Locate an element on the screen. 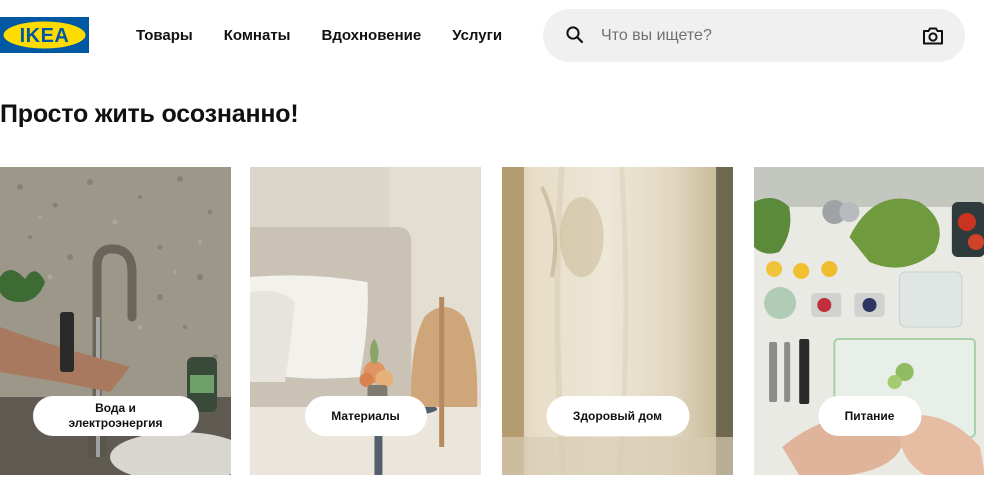 This screenshot has width=984, height=491. card-label-nutrition: Питание is located at coordinates (869, 416).